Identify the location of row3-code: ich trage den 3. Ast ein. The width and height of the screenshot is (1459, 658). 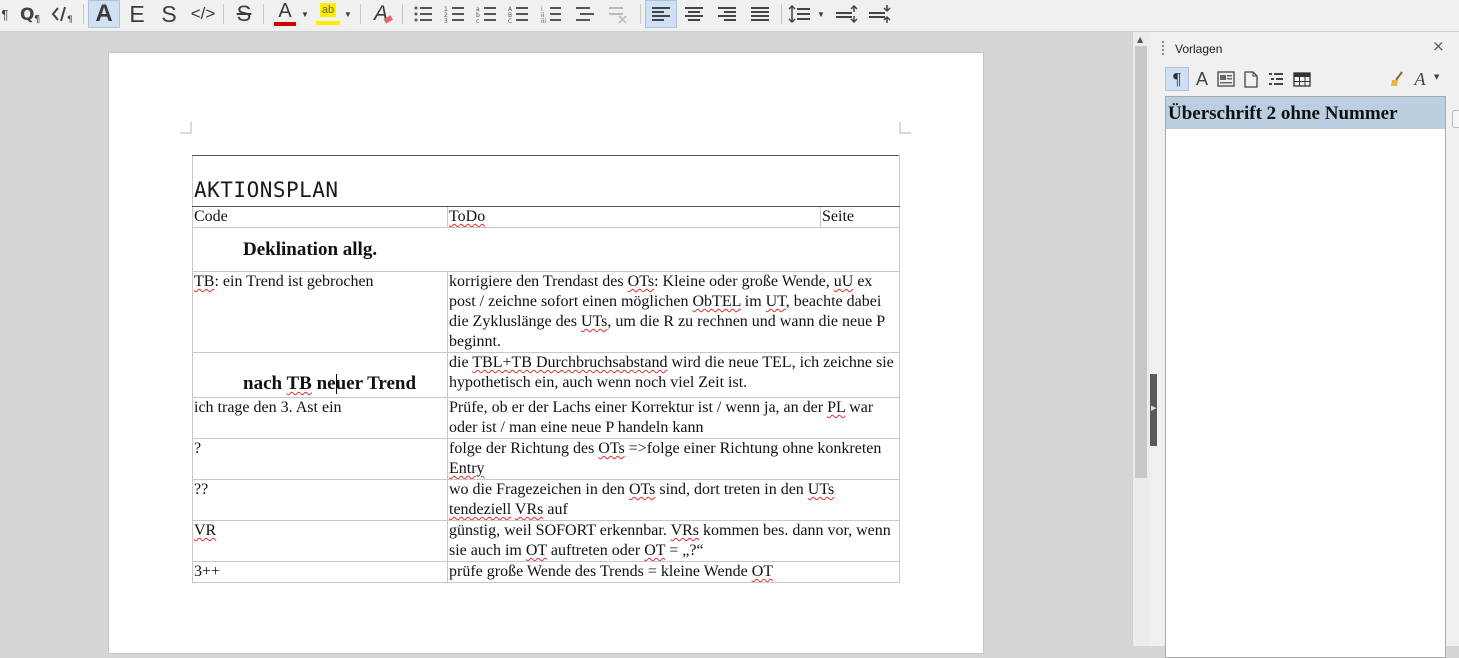
(320, 418).